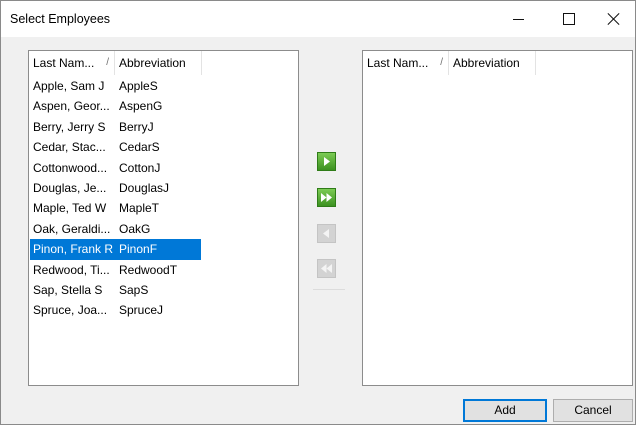  What do you see at coordinates (329, 289) in the screenshot?
I see `separator` at bounding box center [329, 289].